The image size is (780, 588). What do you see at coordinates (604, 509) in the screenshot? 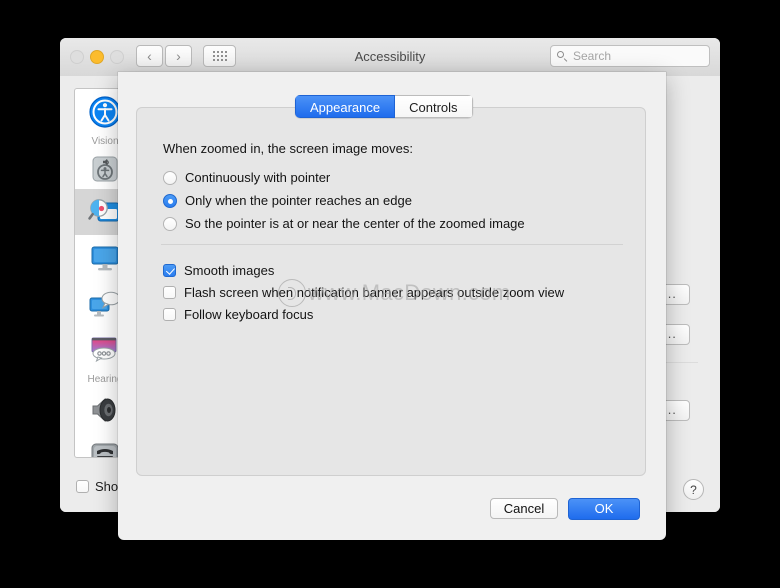
I see `ok-button: OK` at bounding box center [604, 509].